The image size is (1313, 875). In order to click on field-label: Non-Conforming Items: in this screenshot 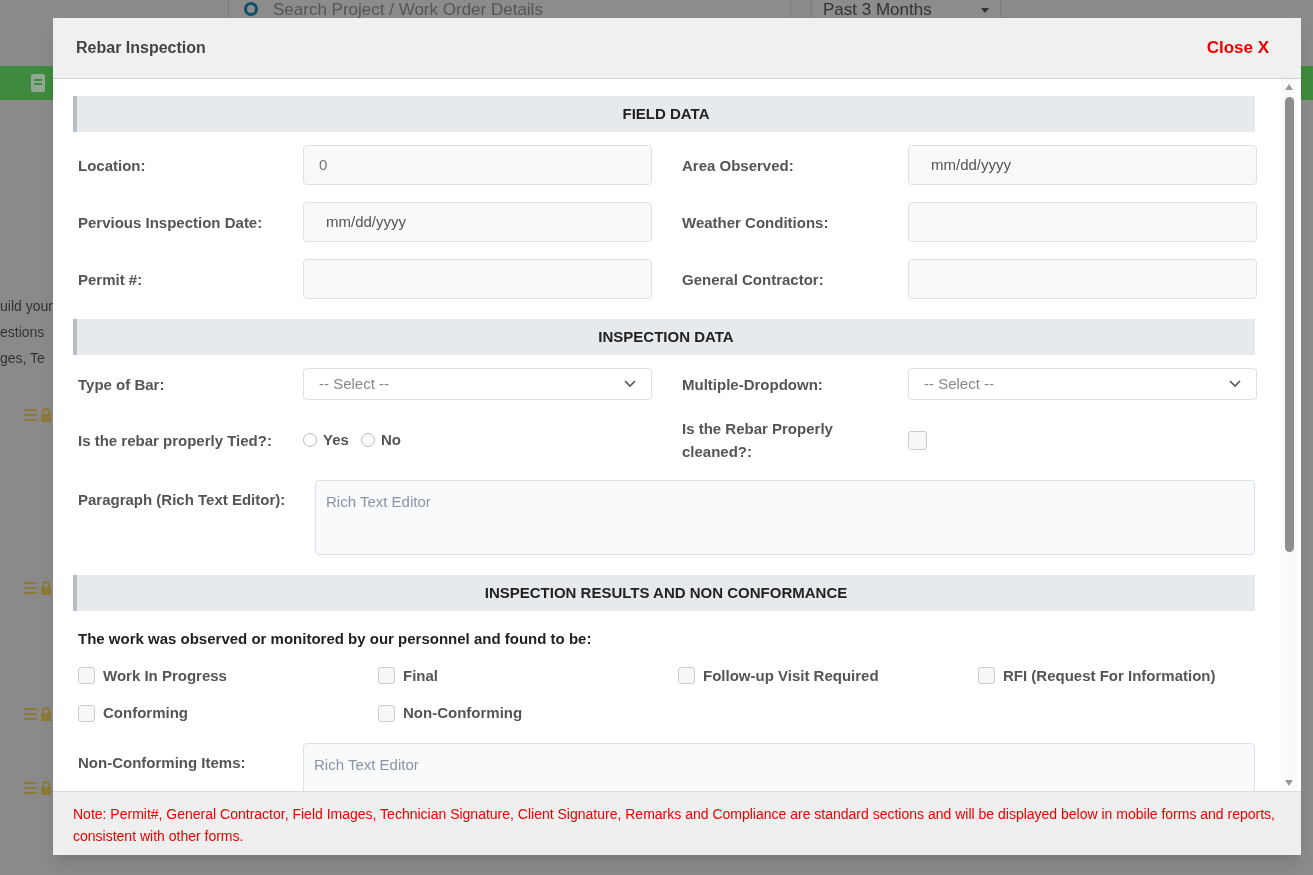, I will do `click(162, 762)`.